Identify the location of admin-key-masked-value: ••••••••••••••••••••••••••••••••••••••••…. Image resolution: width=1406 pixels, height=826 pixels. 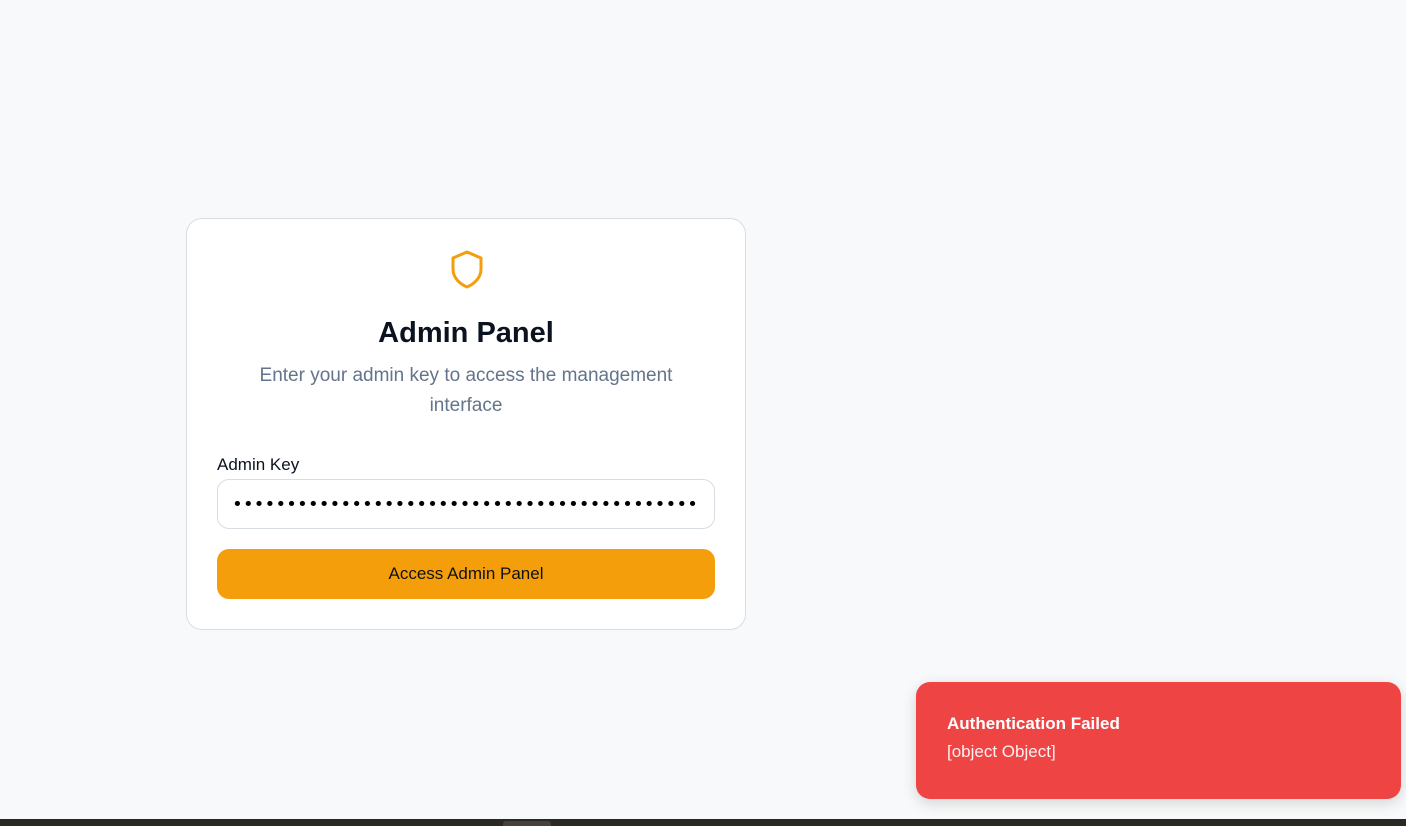
(466, 504).